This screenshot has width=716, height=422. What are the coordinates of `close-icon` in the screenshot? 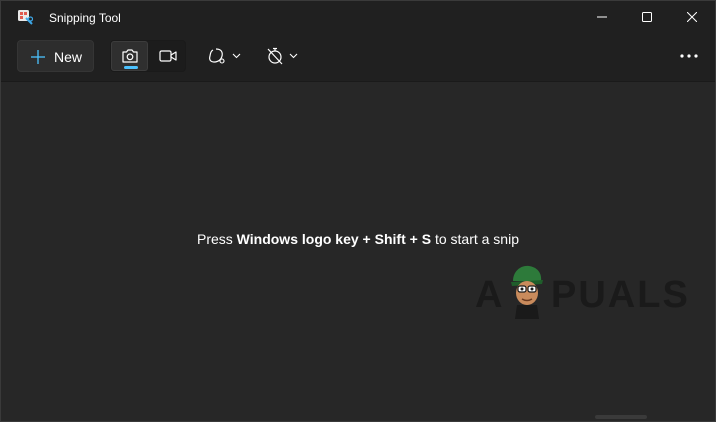 It's located at (692, 17).